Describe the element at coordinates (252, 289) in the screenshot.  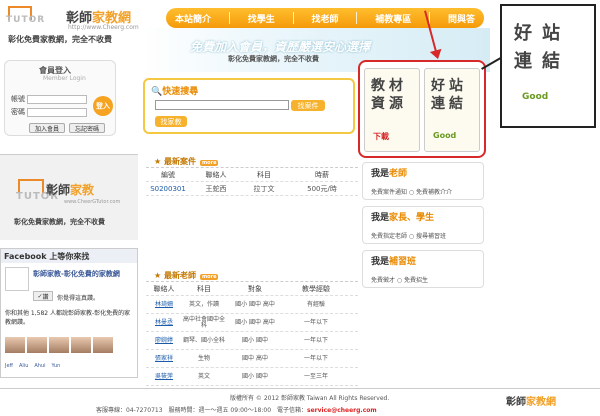
I see `table-header: 聯絡人 科目 對象 教學經驗` at that location.